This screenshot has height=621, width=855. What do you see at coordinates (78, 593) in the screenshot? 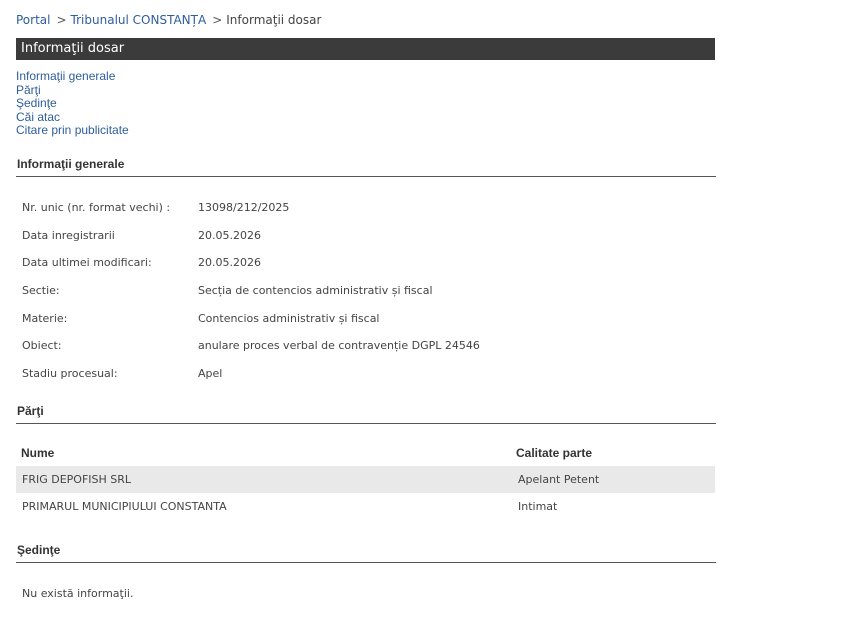
I see `hearings-empty-message: Nu există informaţii.` at bounding box center [78, 593].